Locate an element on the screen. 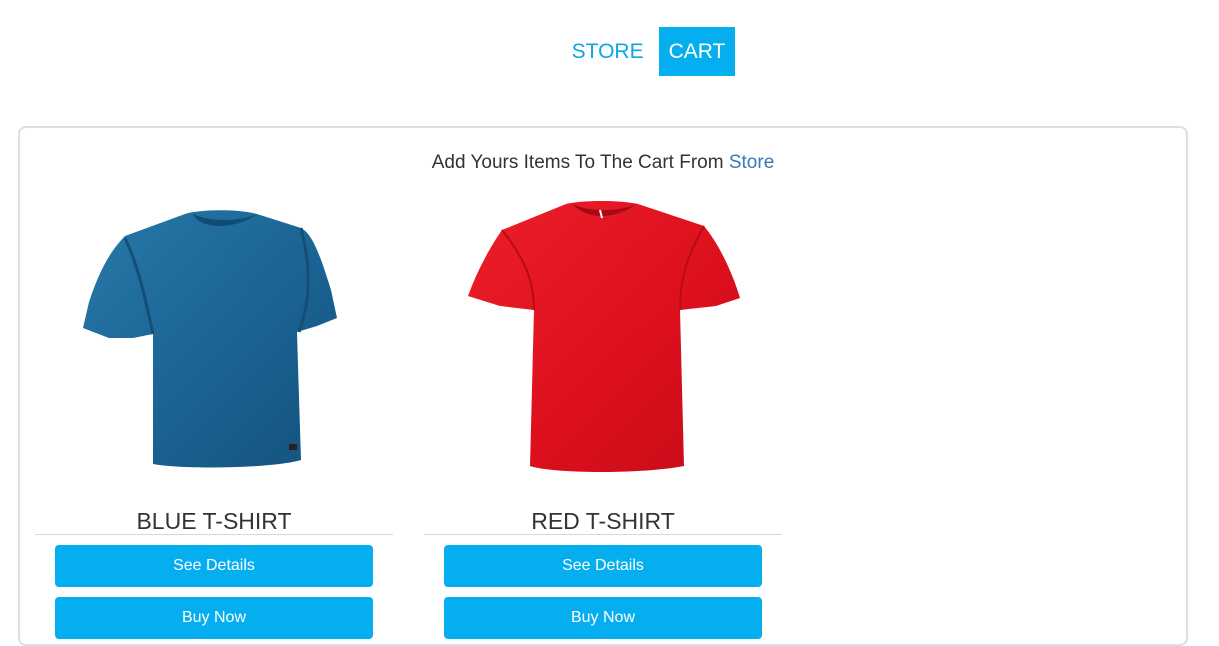 This screenshot has height=646, width=1219. empty-cart-message: Add Yours Items To The Cart From Store is located at coordinates (603, 163).